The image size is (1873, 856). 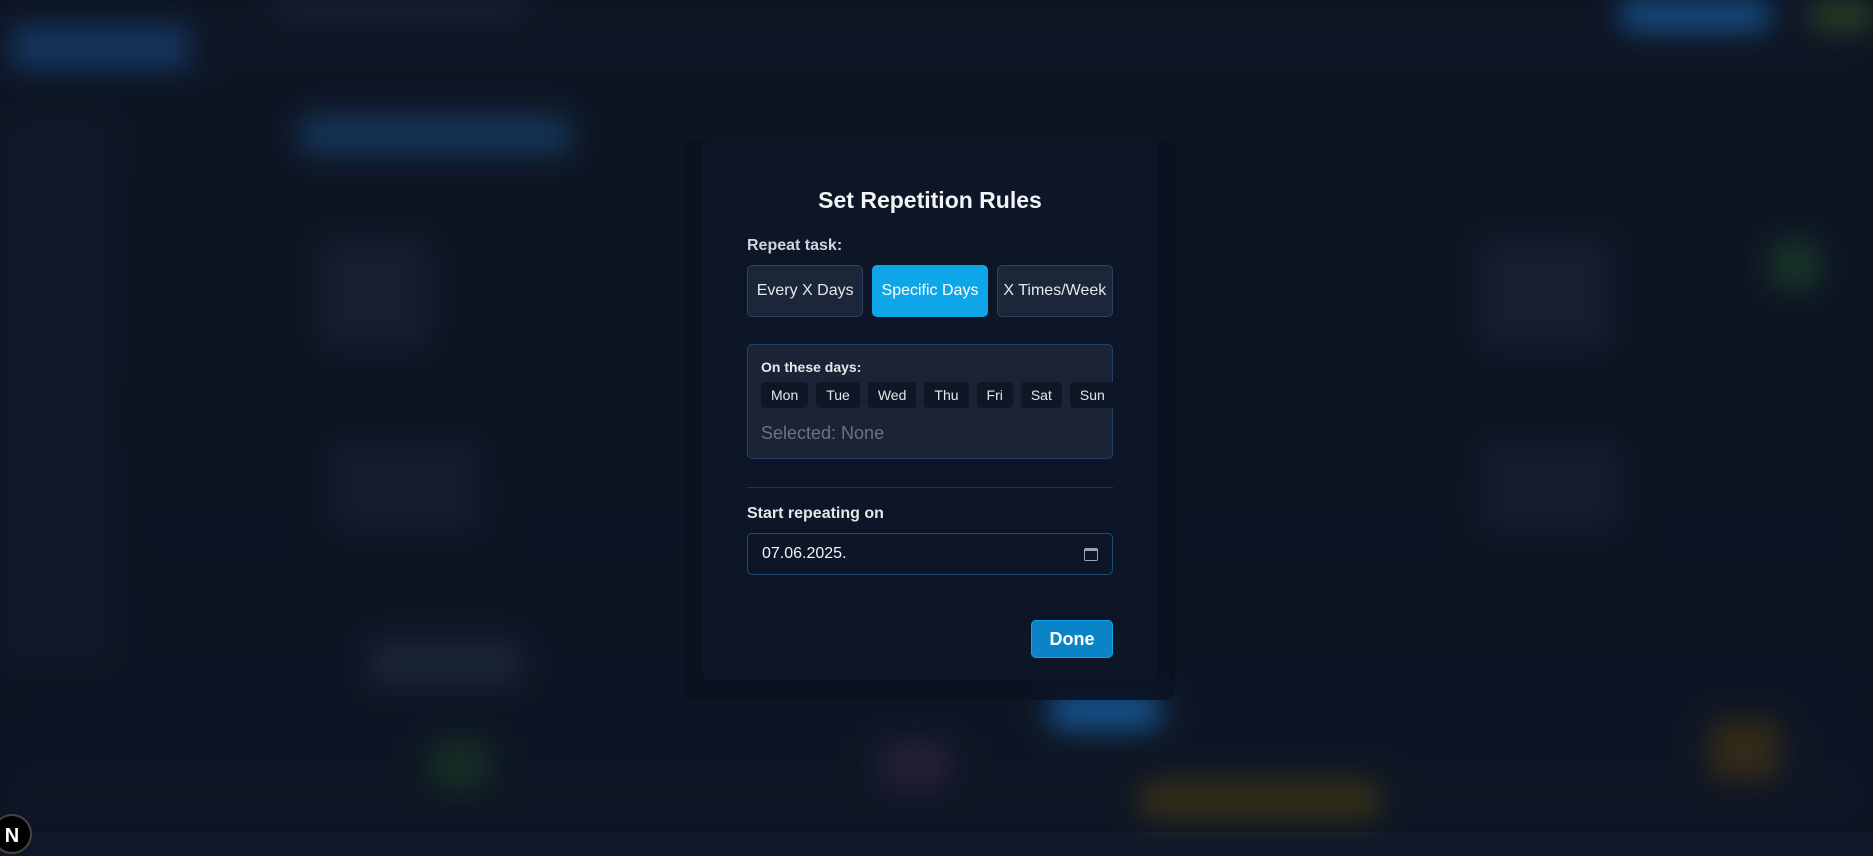 What do you see at coordinates (946, 395) in the screenshot?
I see `day-chip-thu: Thu` at bounding box center [946, 395].